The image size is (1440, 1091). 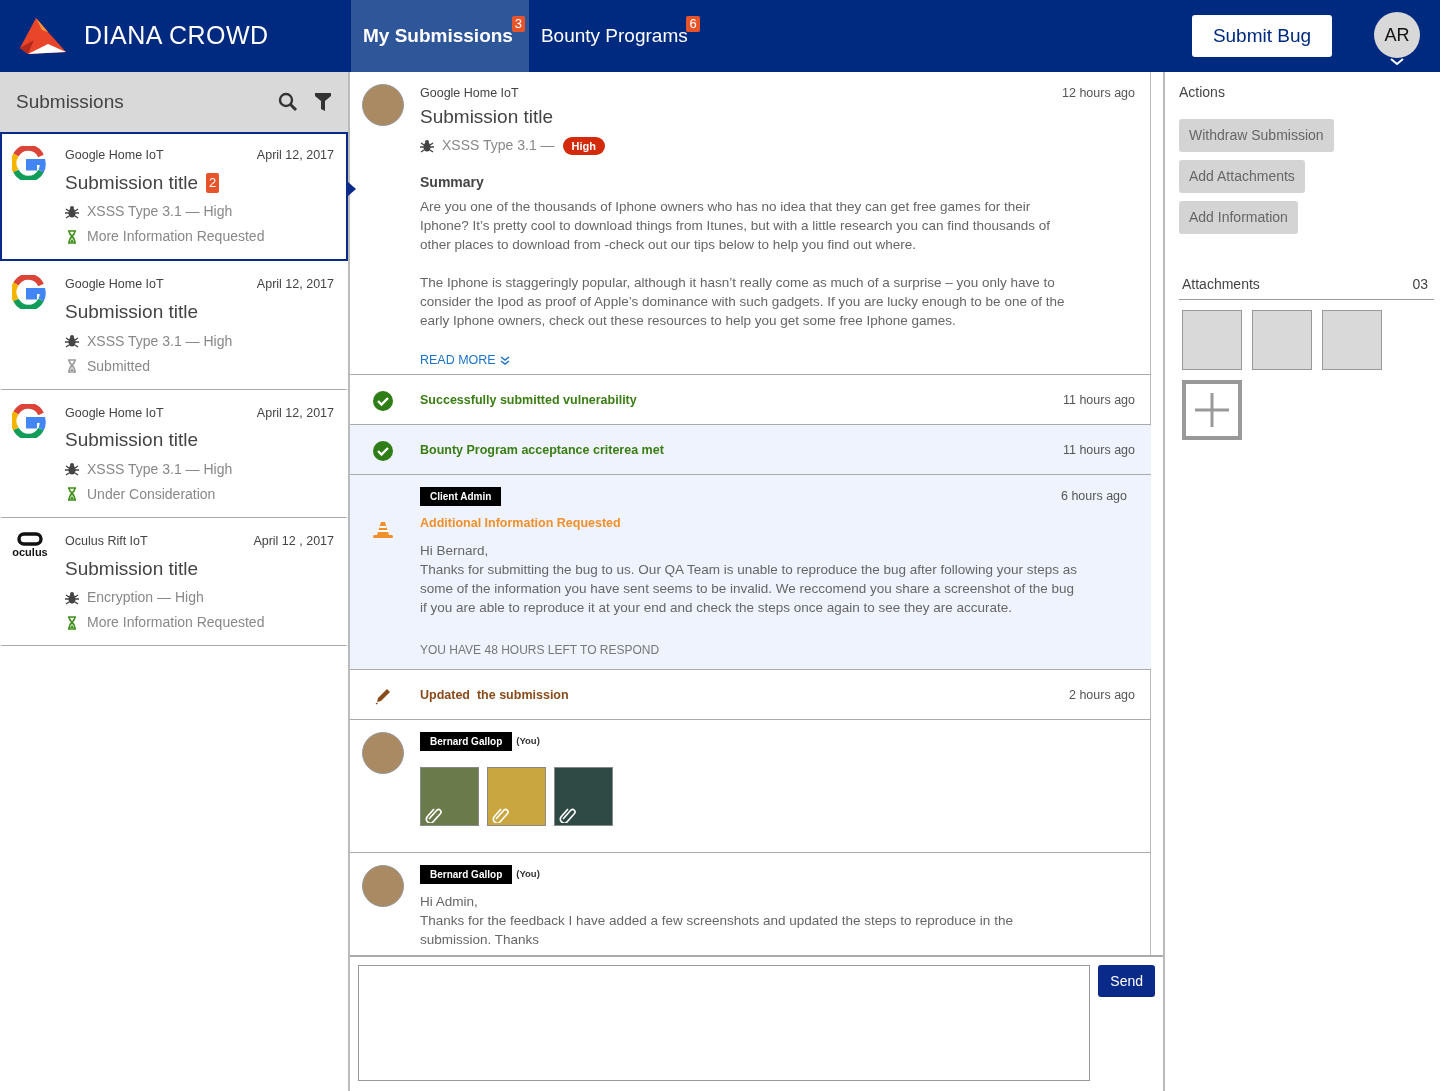 What do you see at coordinates (293, 541) in the screenshot?
I see `submission-date: April 12 , 2017` at bounding box center [293, 541].